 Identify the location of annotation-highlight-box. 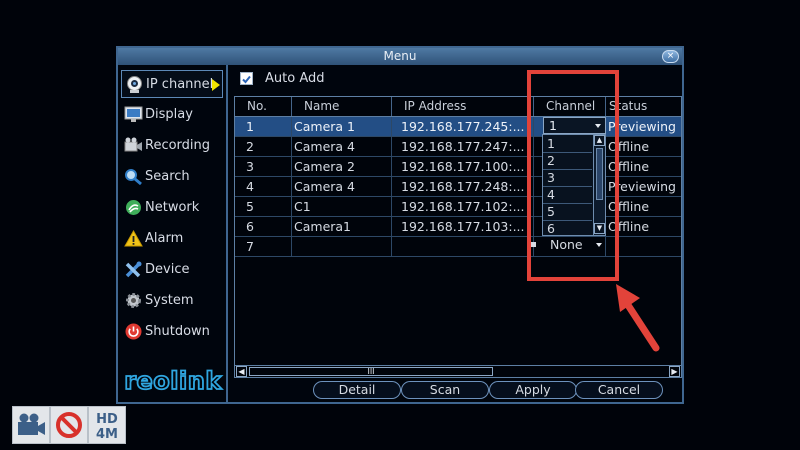
(573, 175).